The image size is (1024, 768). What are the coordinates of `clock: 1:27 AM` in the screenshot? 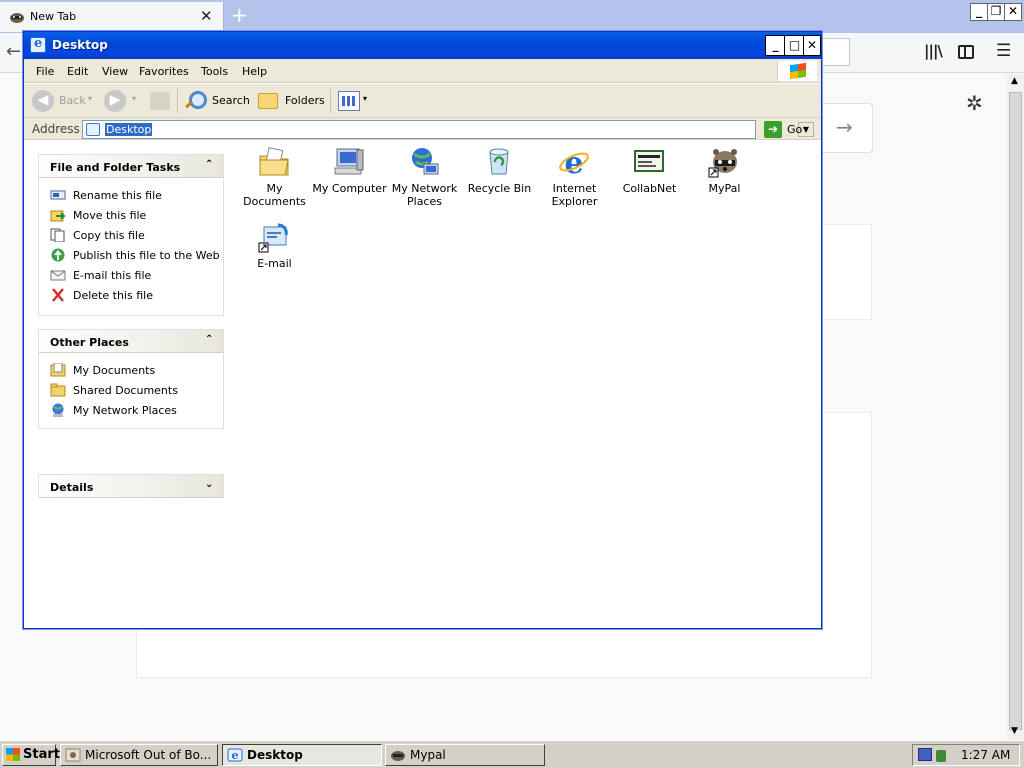 It's located at (985, 755).